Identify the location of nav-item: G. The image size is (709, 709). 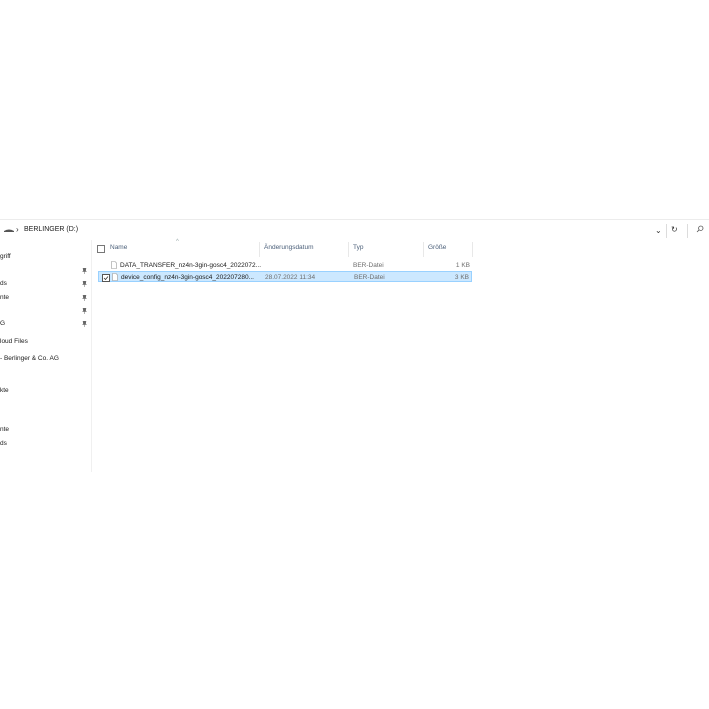
(2, 323).